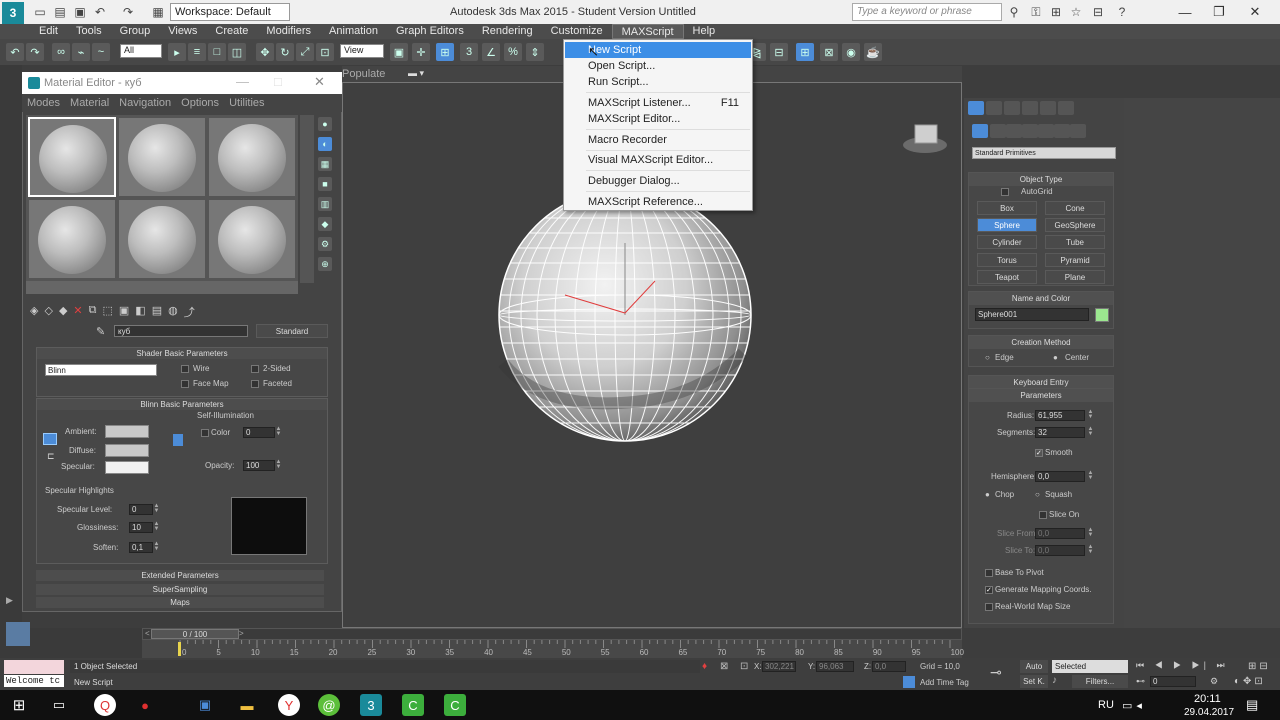 The height and width of the screenshot is (720, 1280). Describe the element at coordinates (469, 52) in the screenshot. I see `snaps-toggle-icon: 3` at that location.